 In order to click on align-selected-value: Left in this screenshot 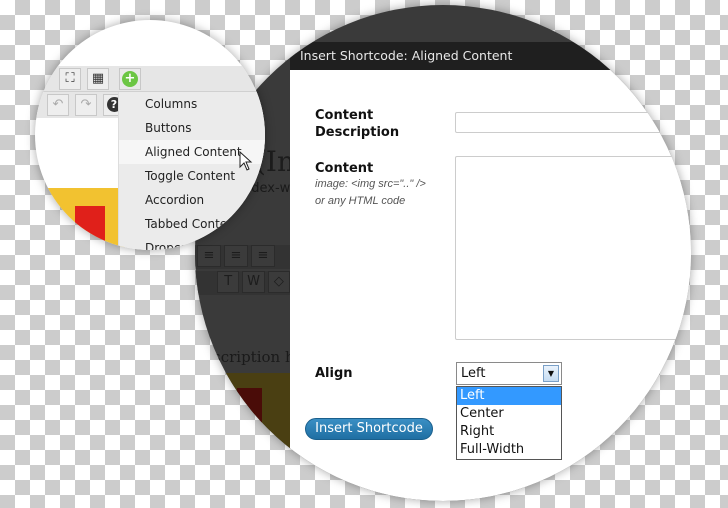, I will do `click(473, 373)`.